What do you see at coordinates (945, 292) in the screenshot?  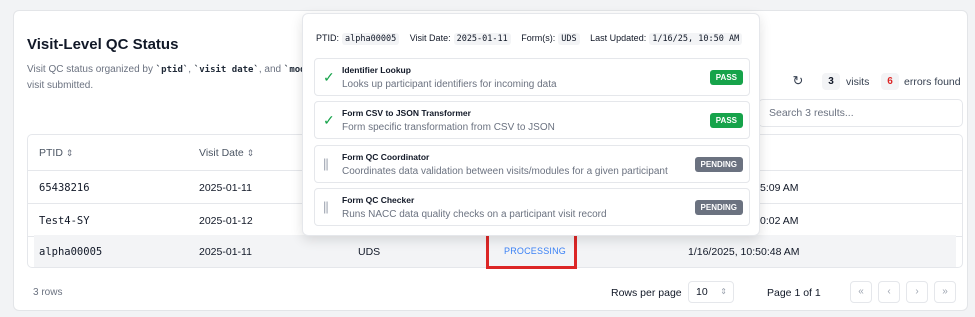 I see `last-page-button: »` at bounding box center [945, 292].